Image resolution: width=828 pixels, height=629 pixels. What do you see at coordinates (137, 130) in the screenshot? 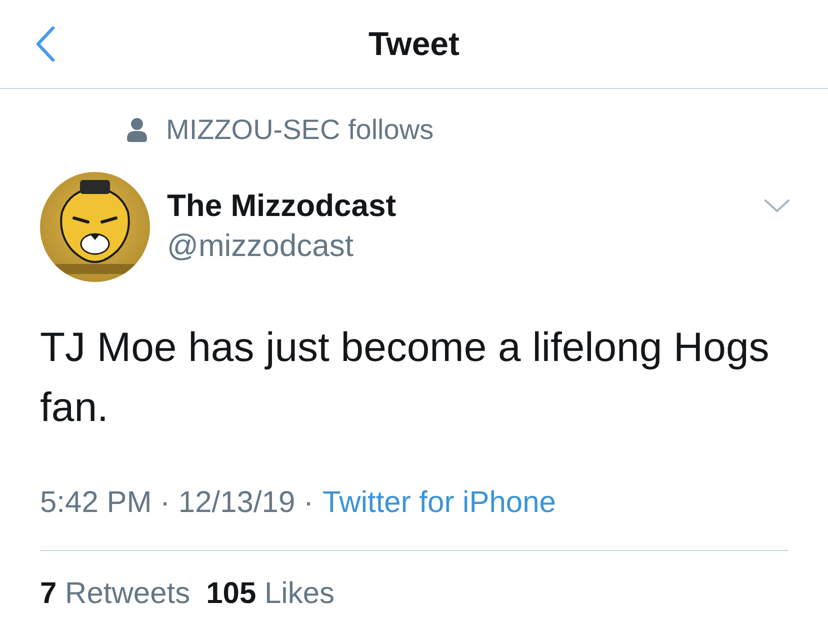
I see `person-icon` at bounding box center [137, 130].